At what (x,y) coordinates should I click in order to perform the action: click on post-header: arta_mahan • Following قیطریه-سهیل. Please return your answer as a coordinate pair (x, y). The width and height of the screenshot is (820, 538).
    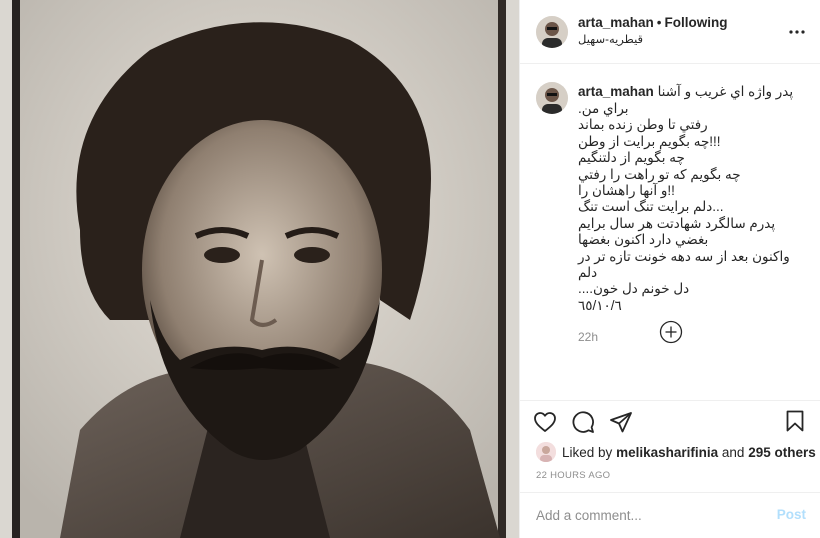
    Looking at the image, I should click on (670, 32).